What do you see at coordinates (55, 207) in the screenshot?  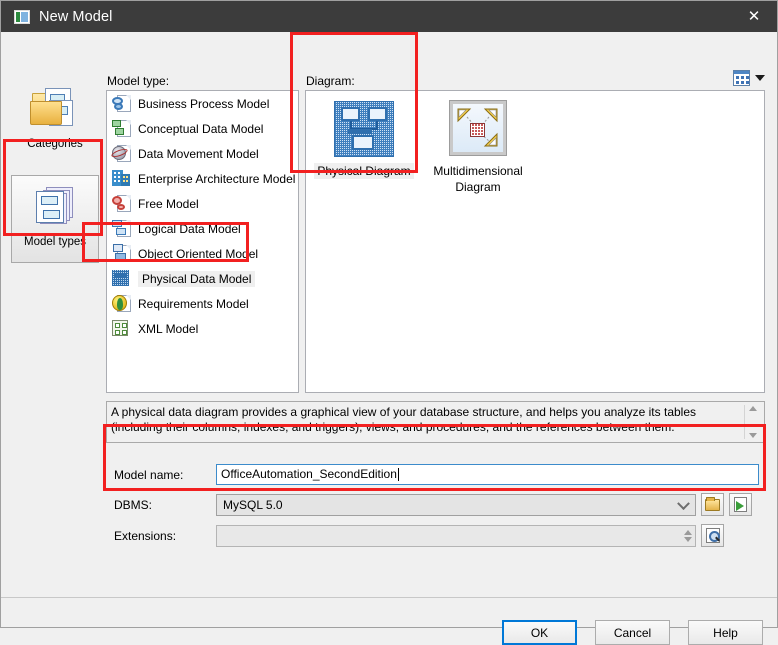 I see `model-types-icon` at bounding box center [55, 207].